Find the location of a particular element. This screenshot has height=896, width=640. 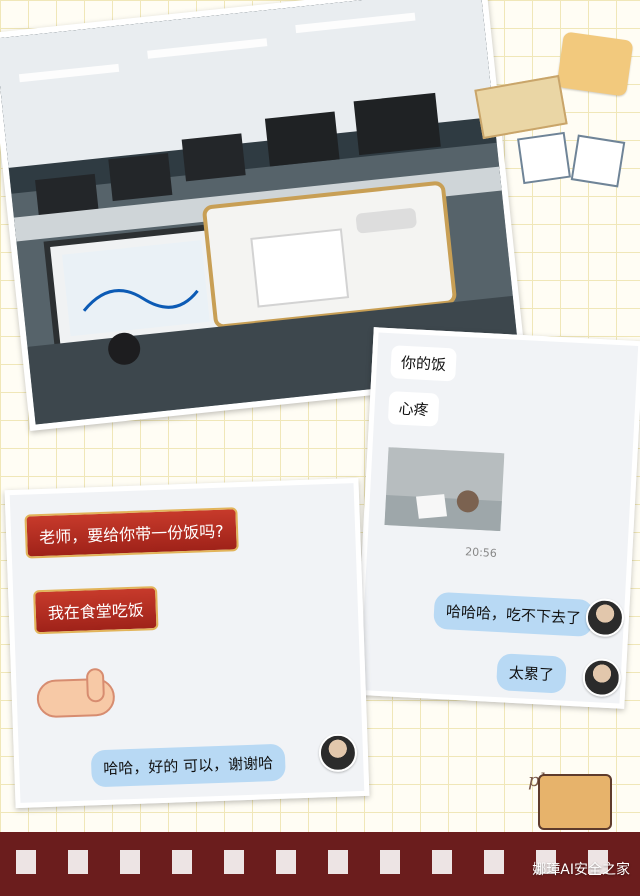

message-cannot-eat: 哈哈哈，吃不下去了 is located at coordinates (513, 614).